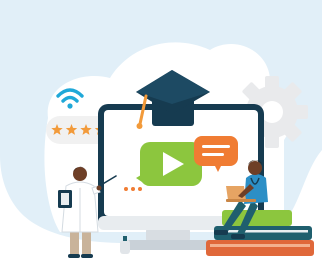  I want to click on typing-dots, so click(133, 189).